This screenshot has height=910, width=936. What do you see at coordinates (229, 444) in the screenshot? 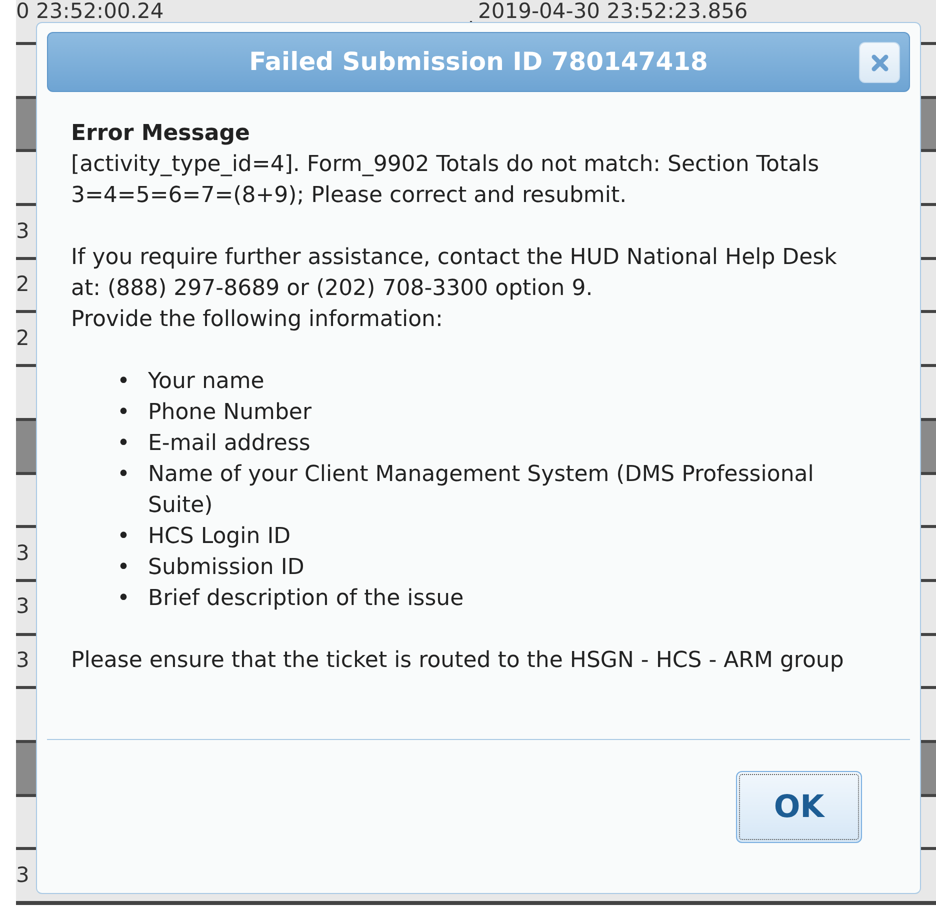
I see `list-item: E-mail address` at bounding box center [229, 444].